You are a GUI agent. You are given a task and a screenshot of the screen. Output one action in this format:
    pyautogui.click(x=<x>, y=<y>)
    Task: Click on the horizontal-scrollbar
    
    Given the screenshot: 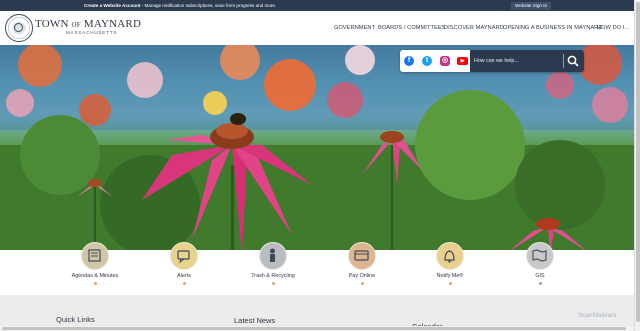 What is the action you would take?
    pyautogui.click(x=317, y=328)
    